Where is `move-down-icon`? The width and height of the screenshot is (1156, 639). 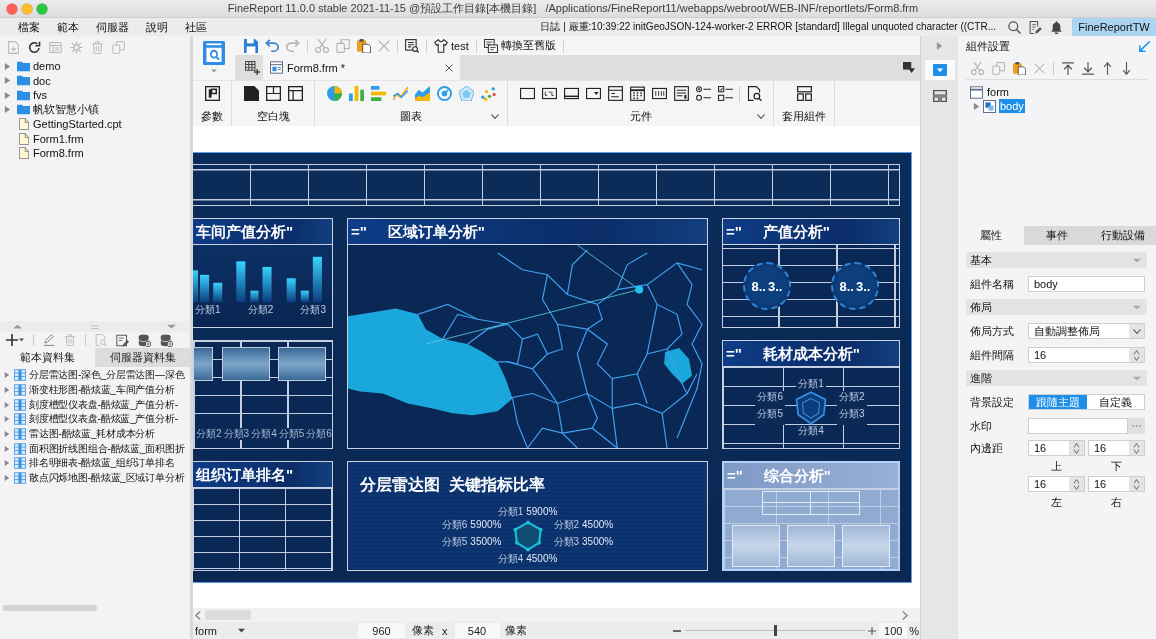
move-down-icon is located at coordinates (1126, 68).